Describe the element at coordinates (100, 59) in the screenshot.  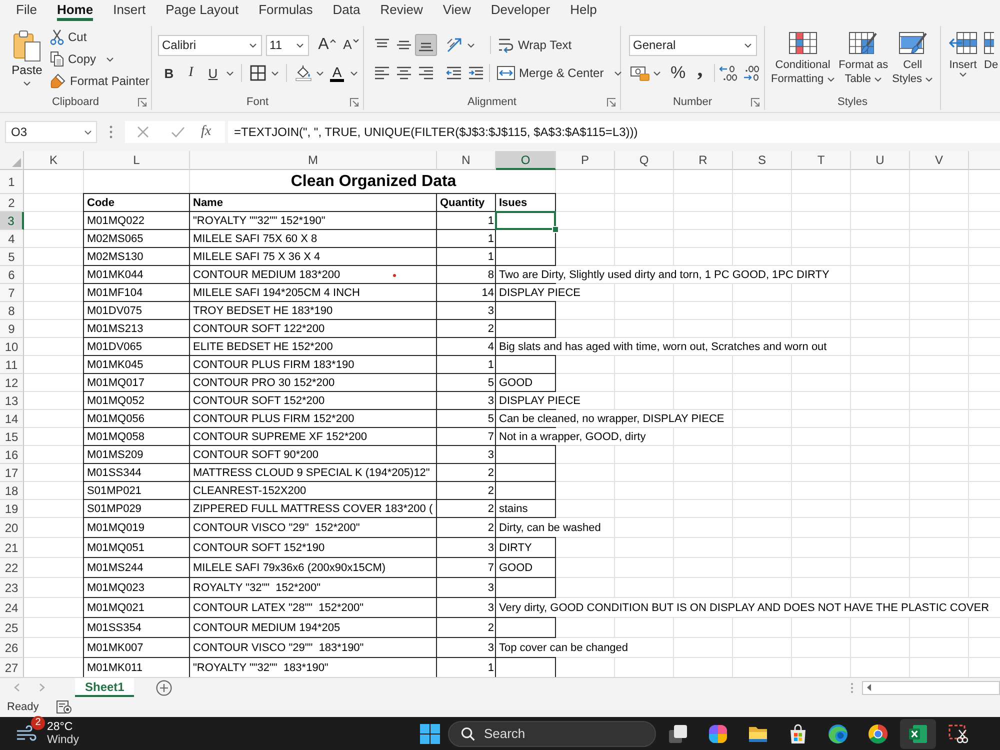
I see `copy-button: Copy` at that location.